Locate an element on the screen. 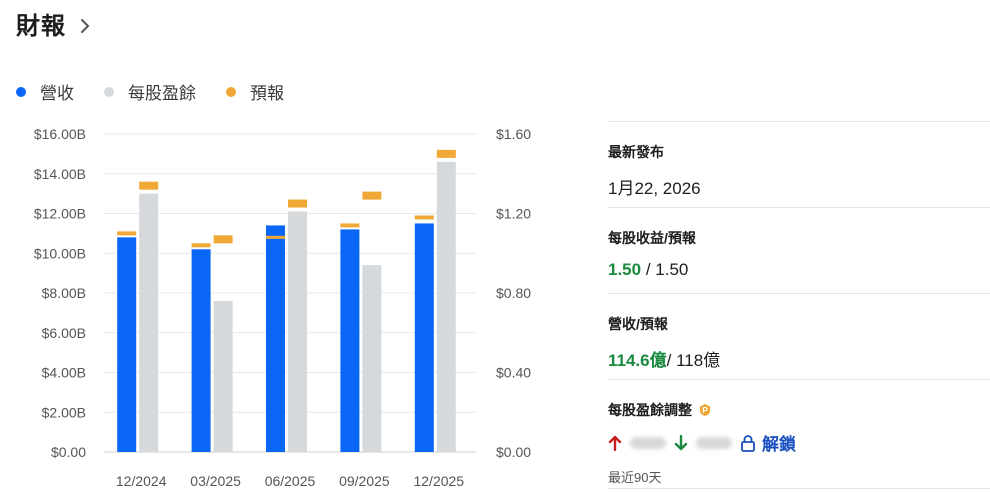  x-axis-tick-label: 09/2025 is located at coordinates (364, 481).